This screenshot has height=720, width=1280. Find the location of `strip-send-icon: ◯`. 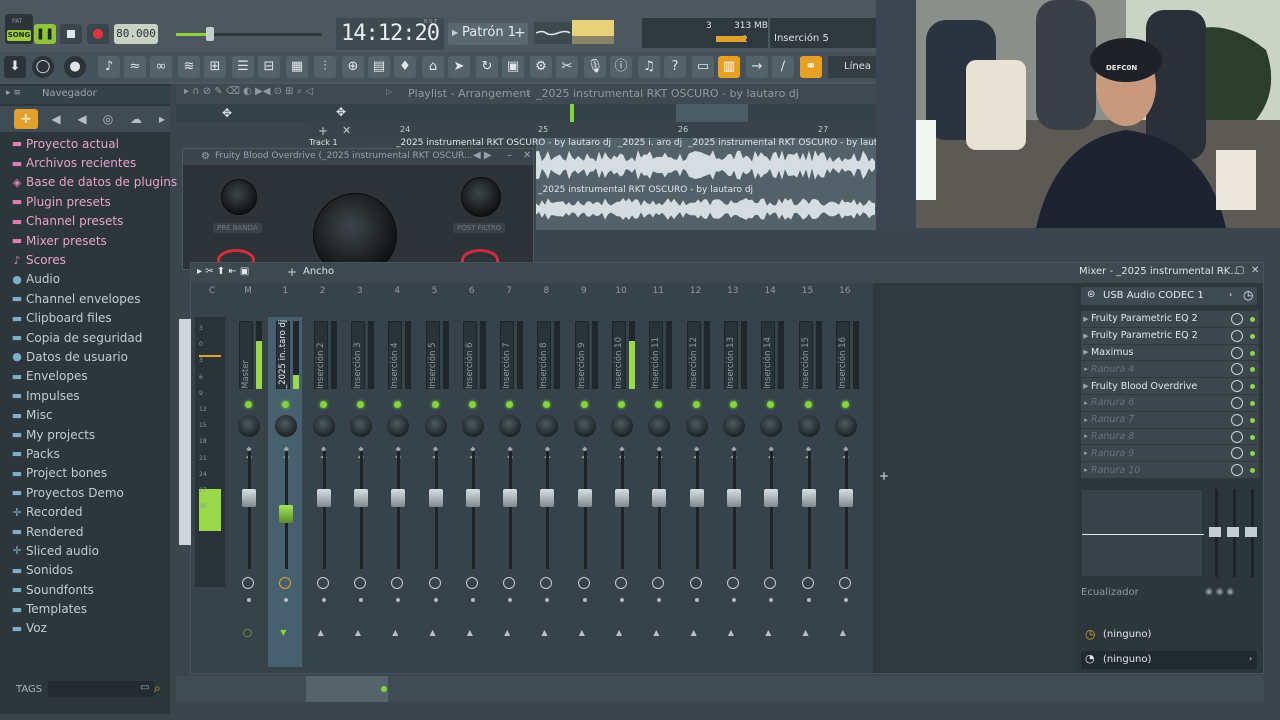

strip-send-icon: ◯ is located at coordinates (247, 632).